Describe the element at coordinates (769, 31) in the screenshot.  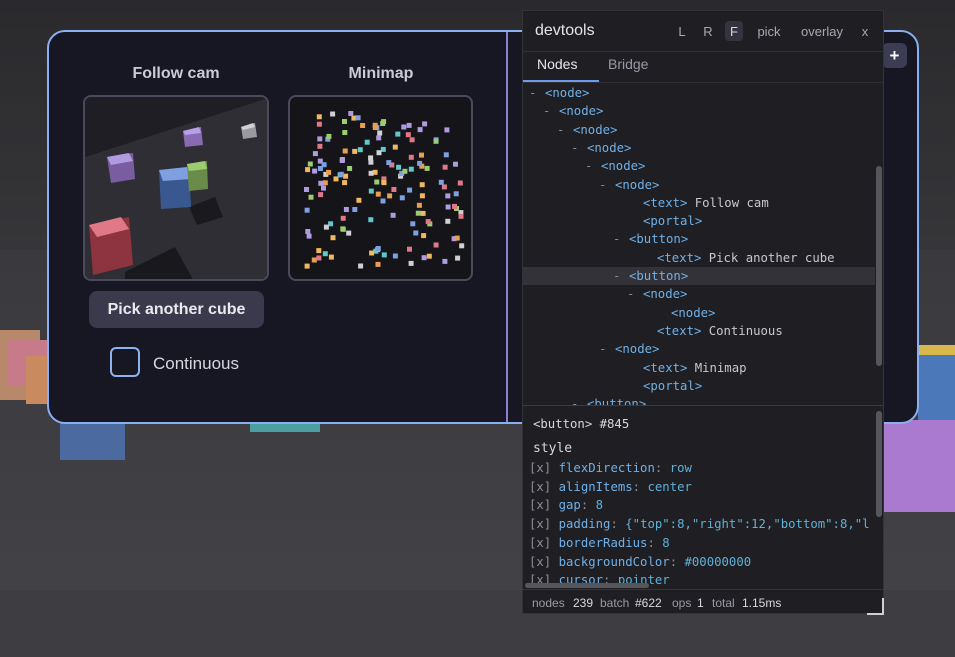
I see `pick-element-button: pick` at that location.